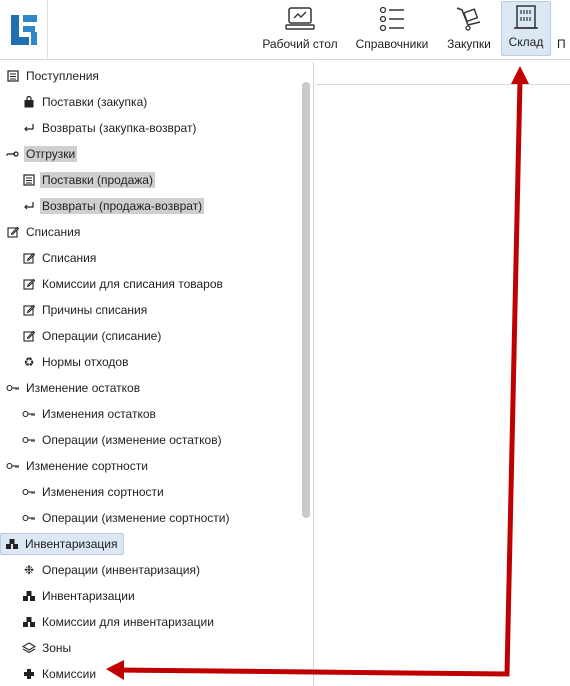  What do you see at coordinates (132, 440) in the screenshot?
I see `tree-item-label: Операции (изменение остатков)` at bounding box center [132, 440].